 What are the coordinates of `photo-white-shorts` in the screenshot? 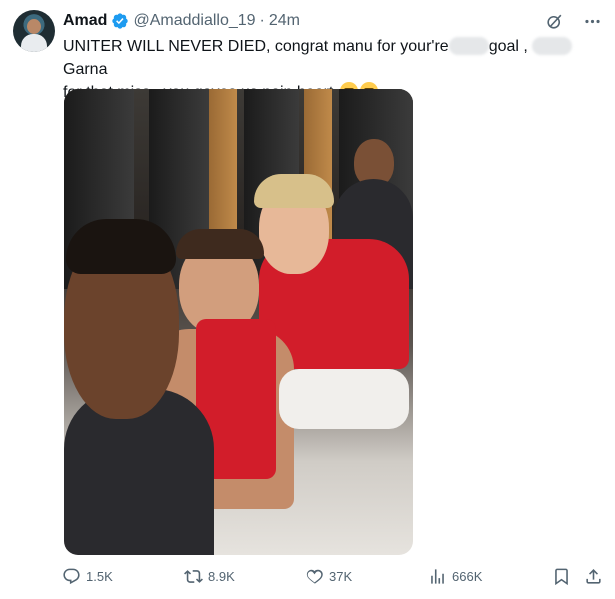 It's located at (344, 399).